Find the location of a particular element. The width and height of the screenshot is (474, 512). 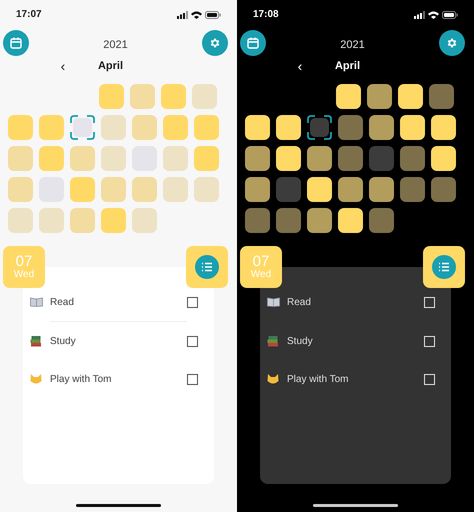

status-time: 17:08 is located at coordinates (266, 15).